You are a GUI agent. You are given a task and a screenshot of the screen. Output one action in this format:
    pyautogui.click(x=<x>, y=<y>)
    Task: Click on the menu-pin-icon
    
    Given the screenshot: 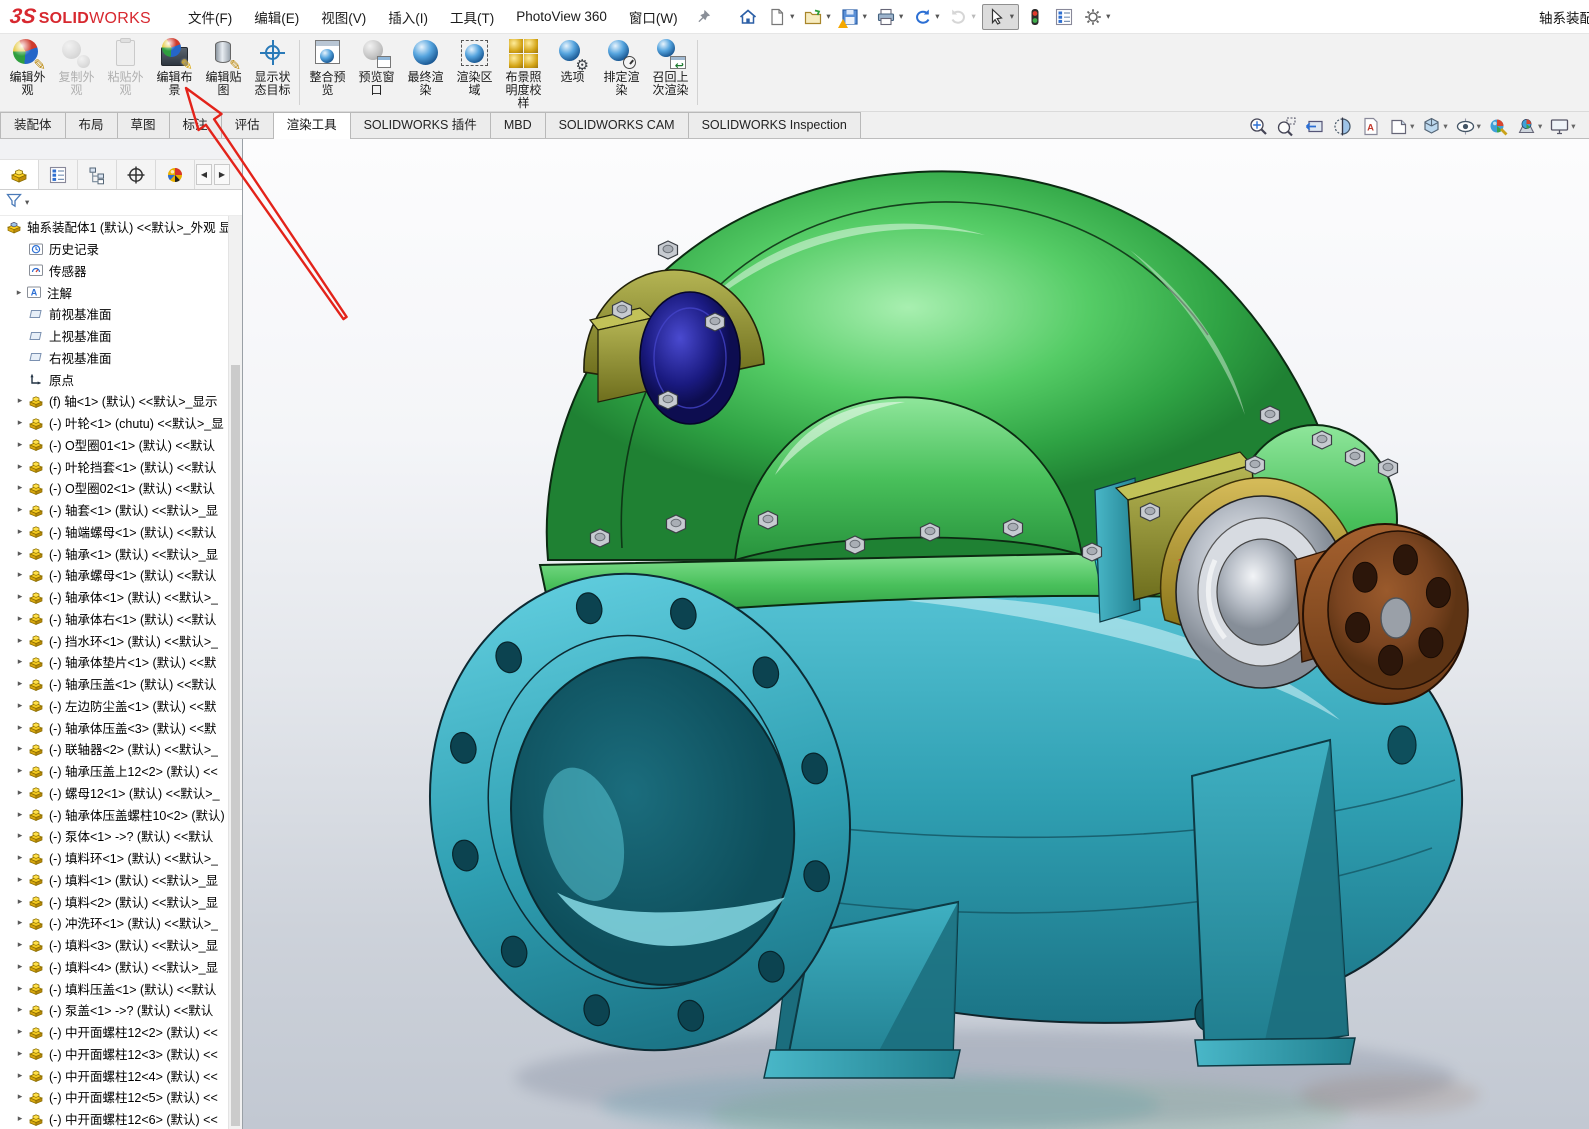 What is the action you would take?
    pyautogui.click(x=703, y=16)
    